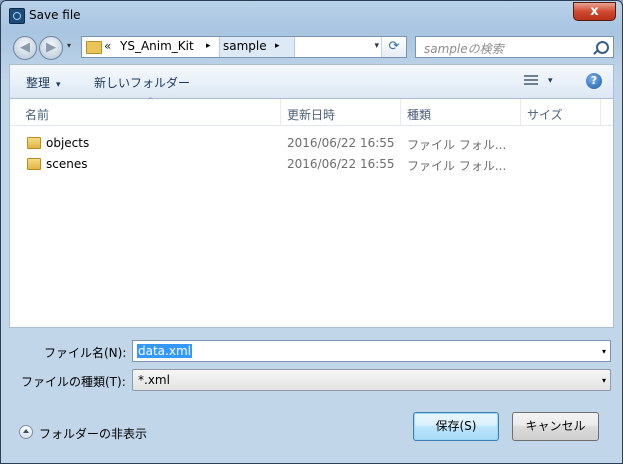  Describe the element at coordinates (594, 11) in the screenshot. I see `close-button: x` at that location.